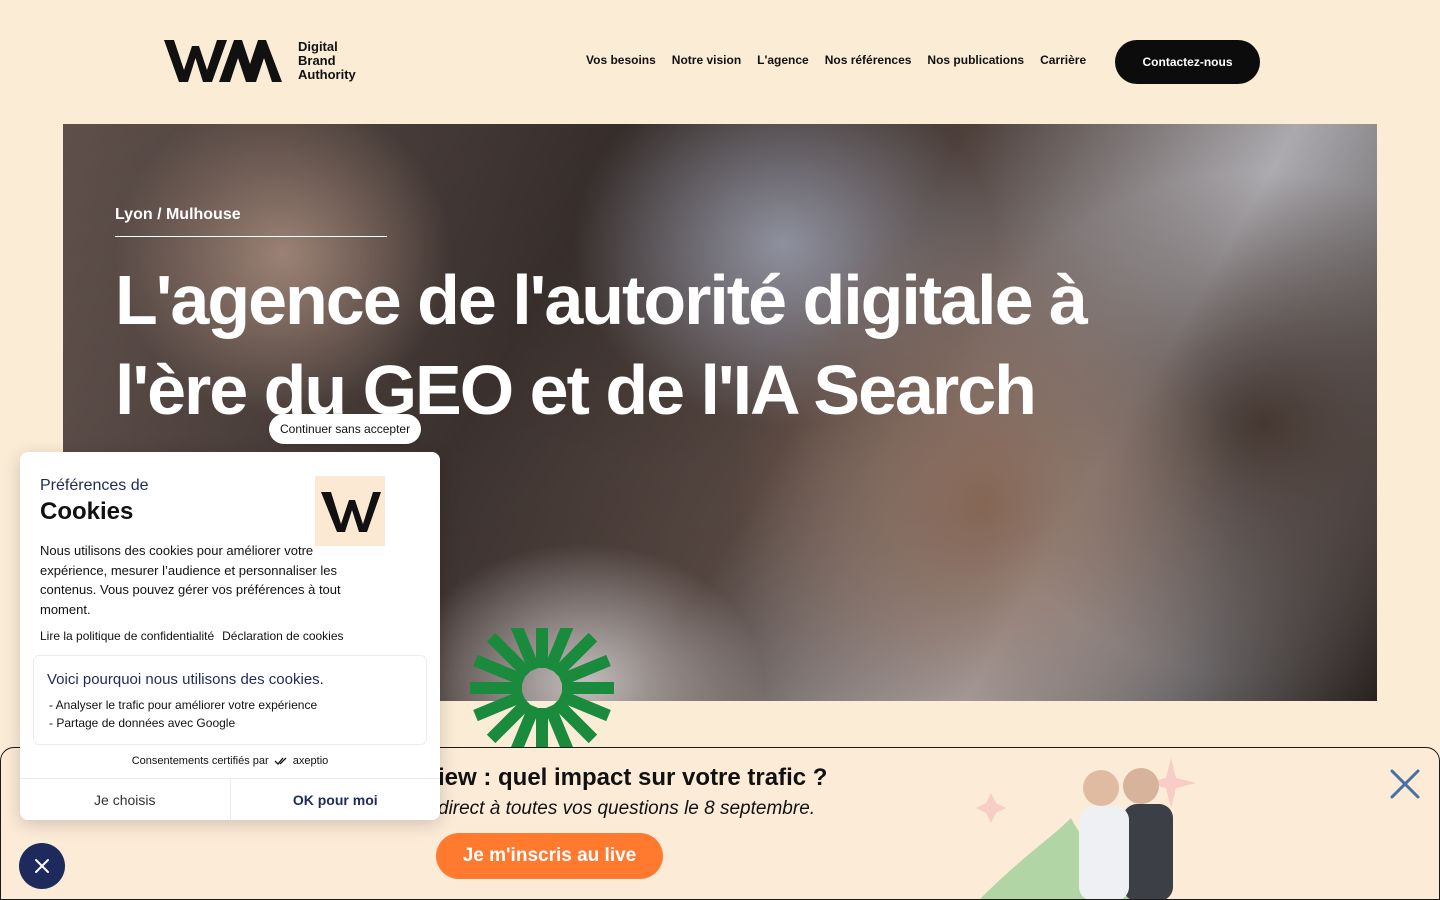  Describe the element at coordinates (975, 60) in the screenshot. I see `nav-publications: Nos publications` at that location.